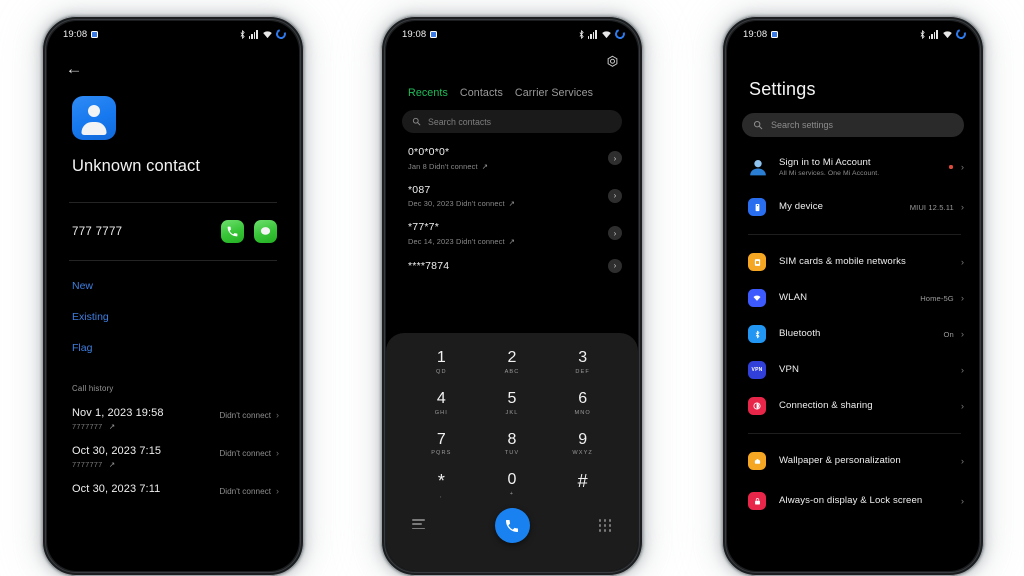 This screenshot has width=1024, height=576. What do you see at coordinates (605, 525) in the screenshot?
I see `keypad-dots-icon` at bounding box center [605, 525].